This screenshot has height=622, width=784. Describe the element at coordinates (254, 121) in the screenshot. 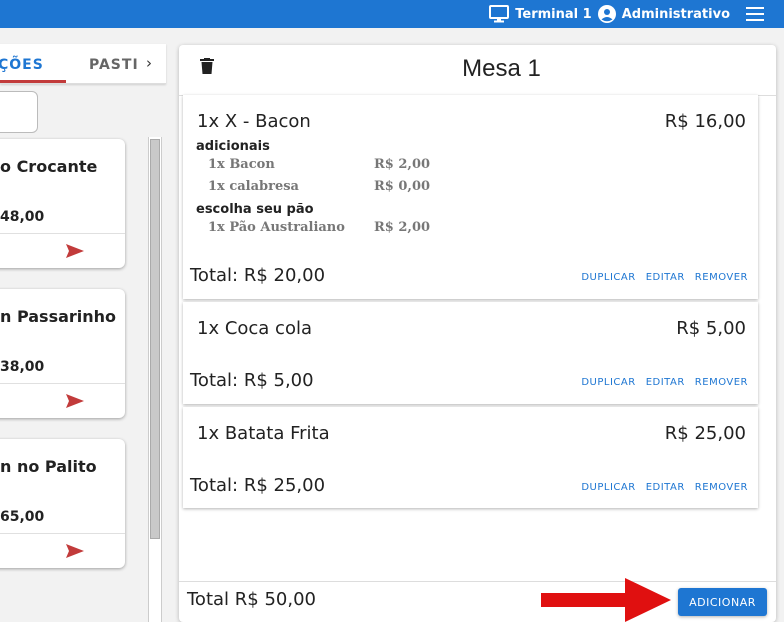

I see `item-name: 1x X - Bacon` at that location.